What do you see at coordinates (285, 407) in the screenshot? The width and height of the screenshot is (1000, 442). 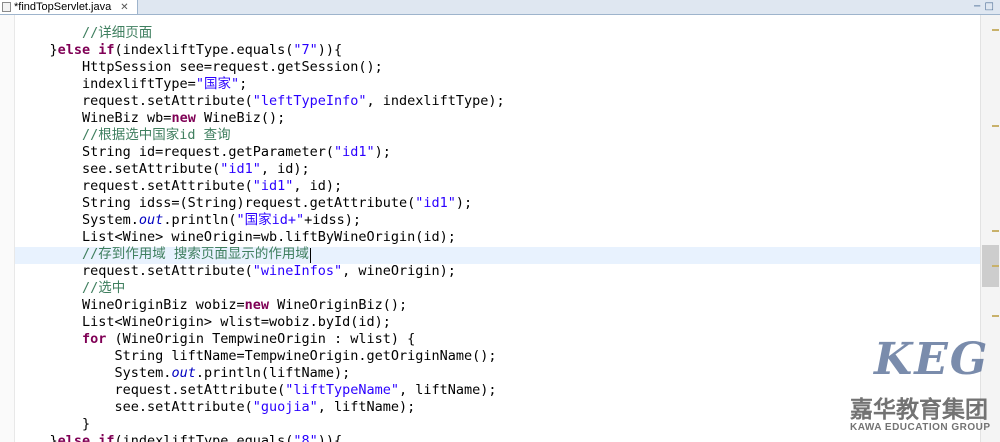 I see `code-token: "guojia"` at bounding box center [285, 407].